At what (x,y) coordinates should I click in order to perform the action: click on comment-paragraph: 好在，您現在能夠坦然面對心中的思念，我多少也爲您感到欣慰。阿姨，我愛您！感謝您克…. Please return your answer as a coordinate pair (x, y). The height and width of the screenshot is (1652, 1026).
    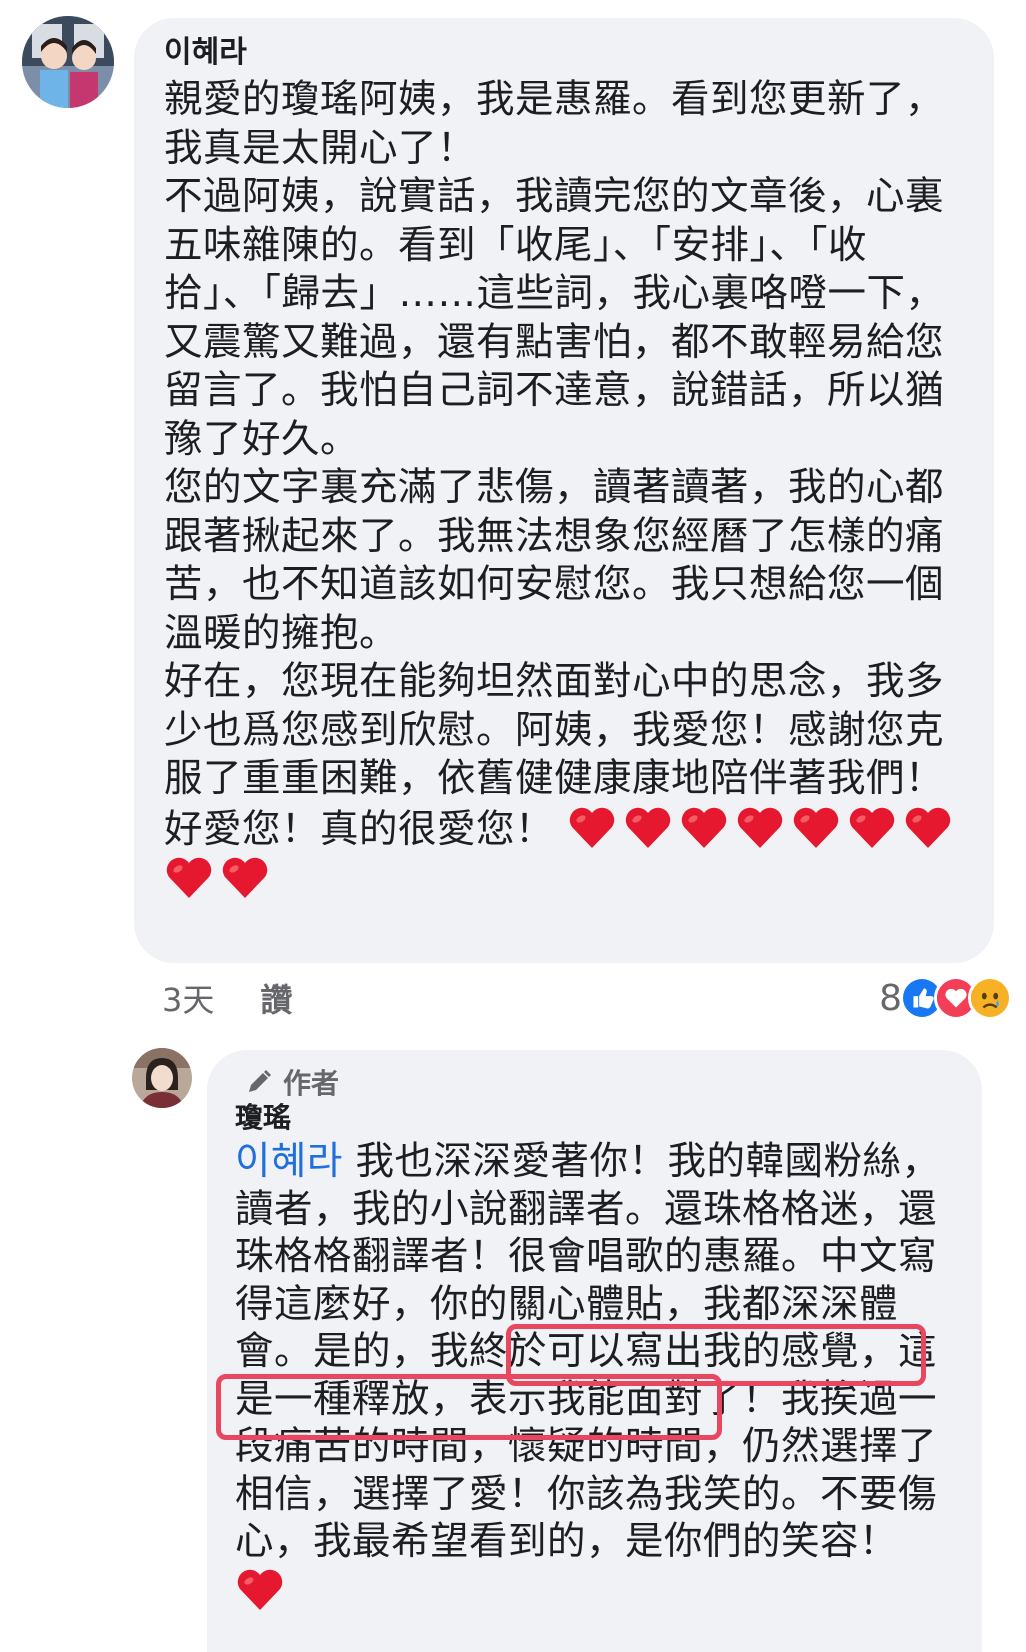
    Looking at the image, I should click on (554, 730).